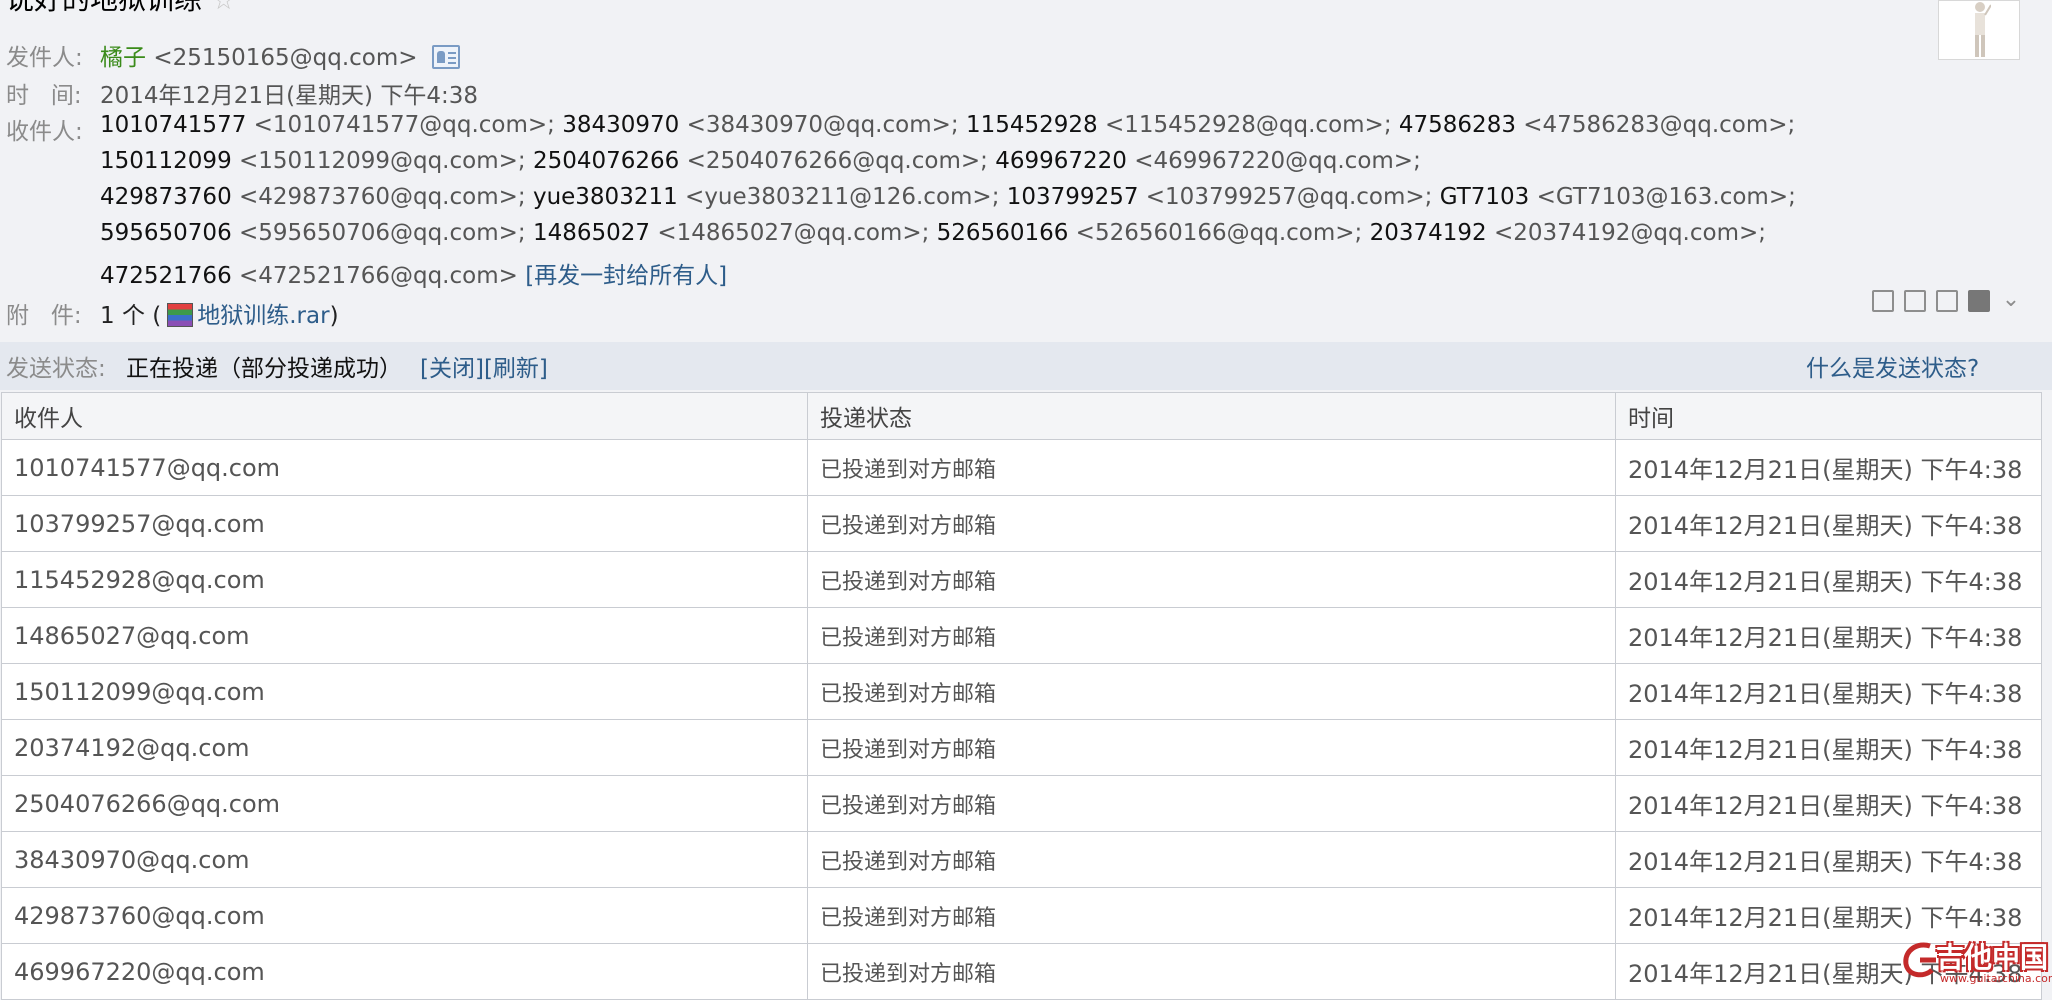 The width and height of the screenshot is (2052, 1000). Describe the element at coordinates (1208, 161) in the screenshot. I see `recipient: 469967220 <469967220@qq.com>;` at that location.